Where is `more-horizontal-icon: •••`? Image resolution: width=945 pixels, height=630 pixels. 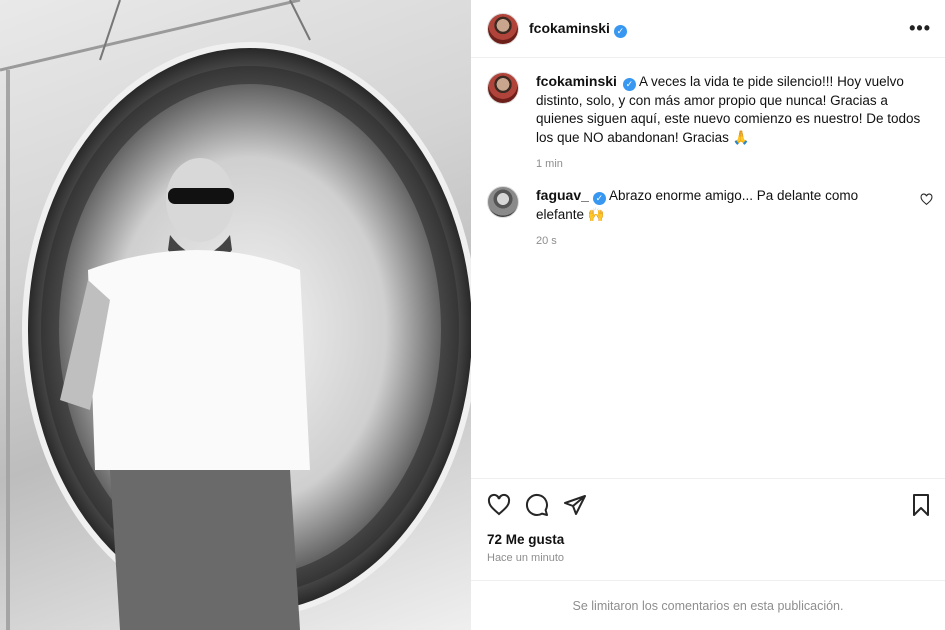
more-horizontal-icon: ••• is located at coordinates (920, 28).